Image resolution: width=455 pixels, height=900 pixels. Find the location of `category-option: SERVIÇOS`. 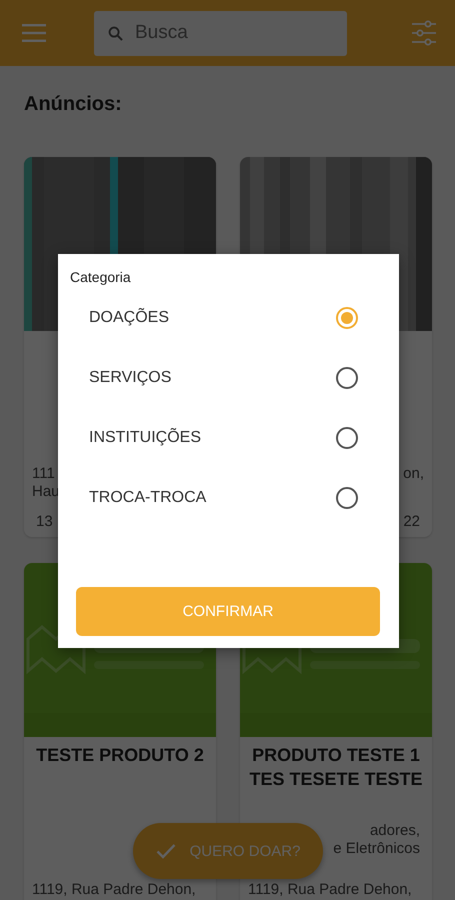

category-option: SERVIÇOS is located at coordinates (228, 378).